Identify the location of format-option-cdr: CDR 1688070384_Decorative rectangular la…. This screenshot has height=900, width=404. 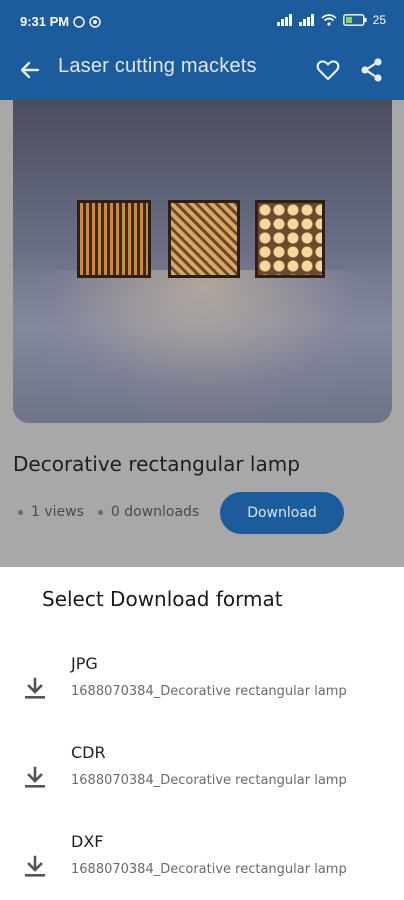
(202, 783).